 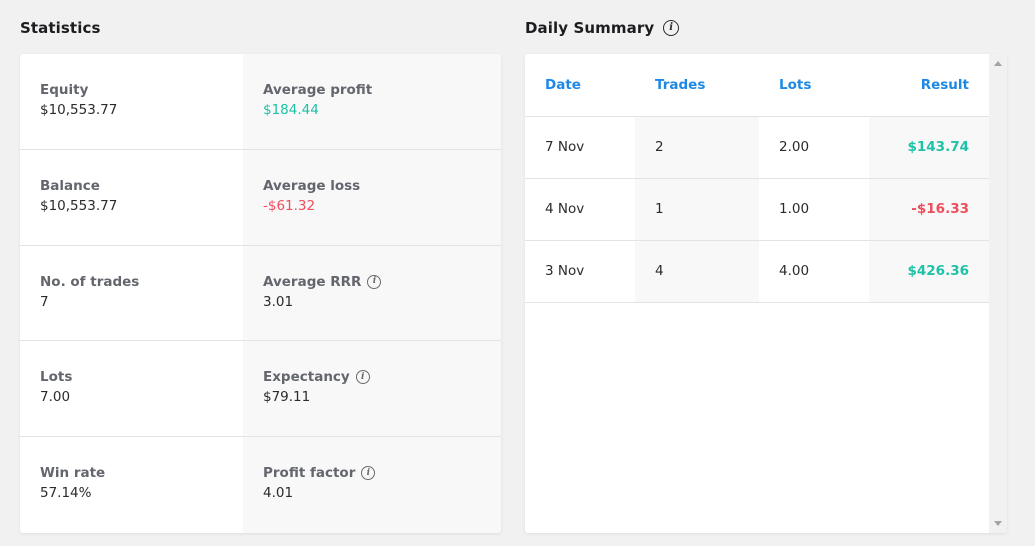 I want to click on stat-value: -$61.32, so click(x=289, y=205).